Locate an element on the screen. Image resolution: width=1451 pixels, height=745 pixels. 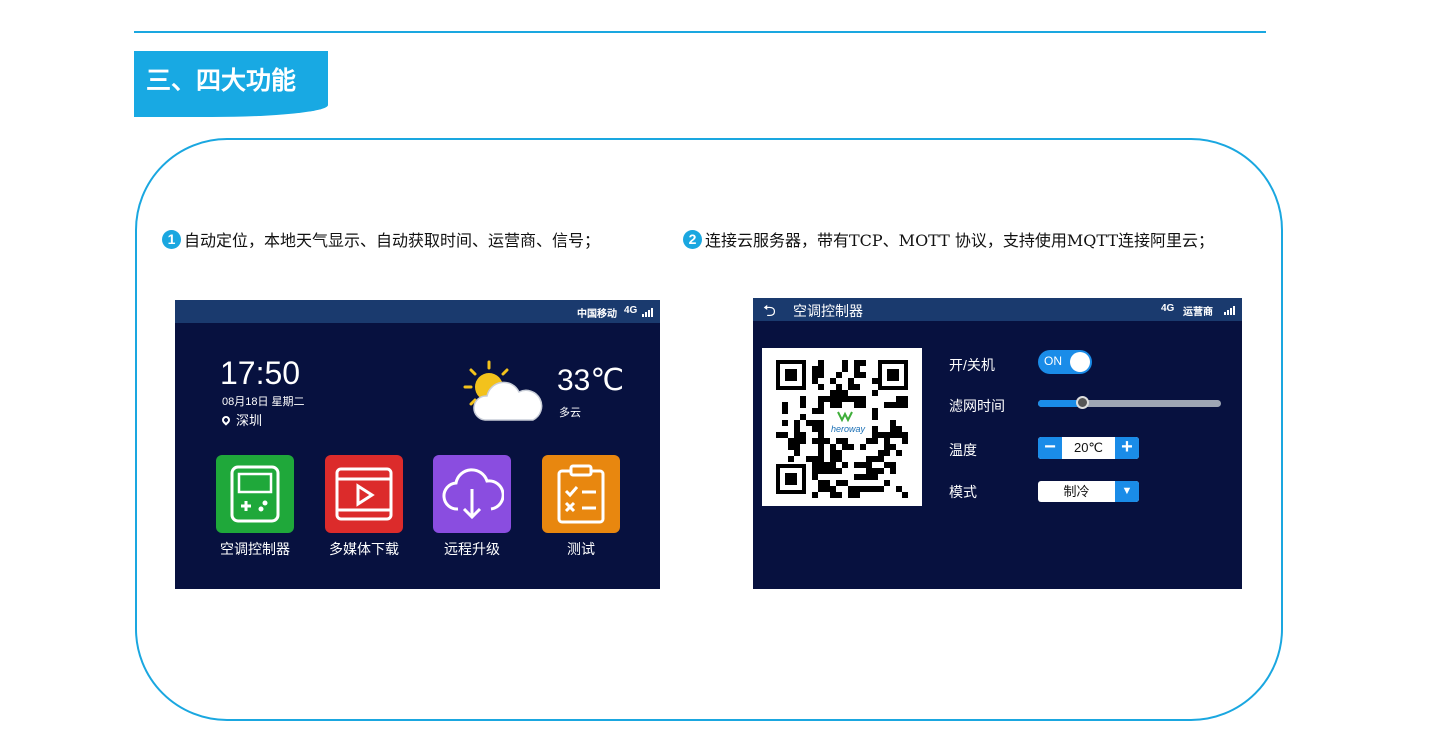
mode-value: 制冷 is located at coordinates (1076, 491).